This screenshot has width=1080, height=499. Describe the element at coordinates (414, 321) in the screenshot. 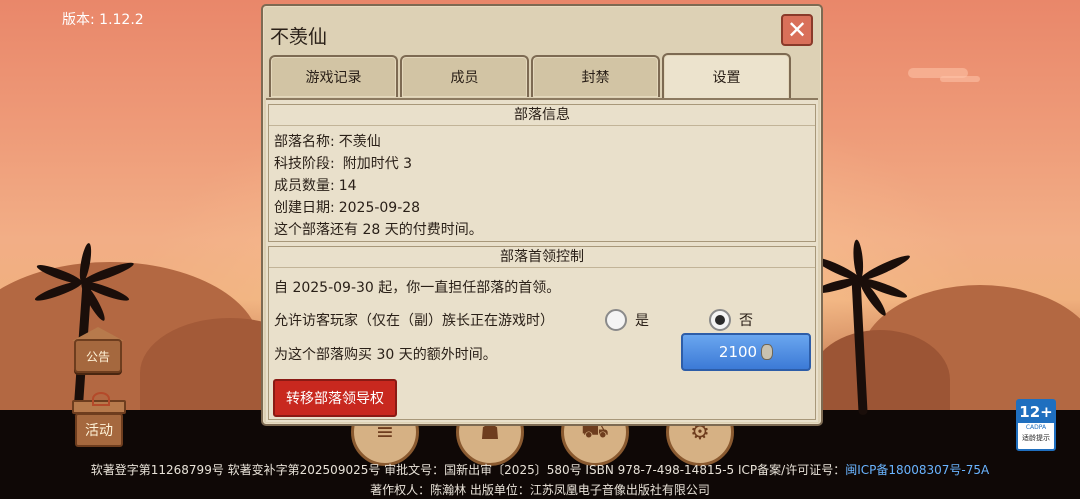

I see `visitor-permission-label: 允许访客玩家（仅在（副）族长正在游戏时）` at that location.